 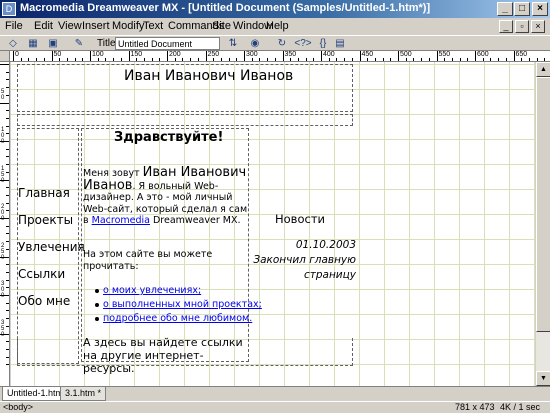 I want to click on ruler-label: 300, so click(x=252, y=54).